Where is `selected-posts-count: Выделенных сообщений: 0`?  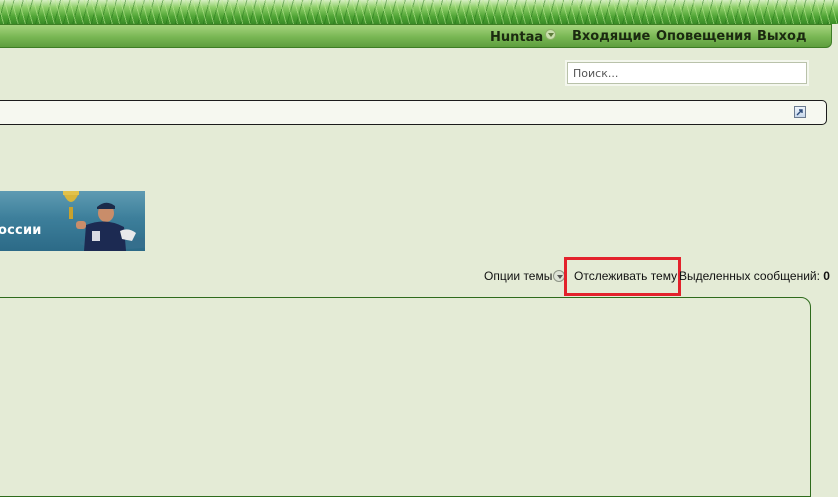 selected-posts-count: Выделенных сообщений: 0 is located at coordinates (754, 276).